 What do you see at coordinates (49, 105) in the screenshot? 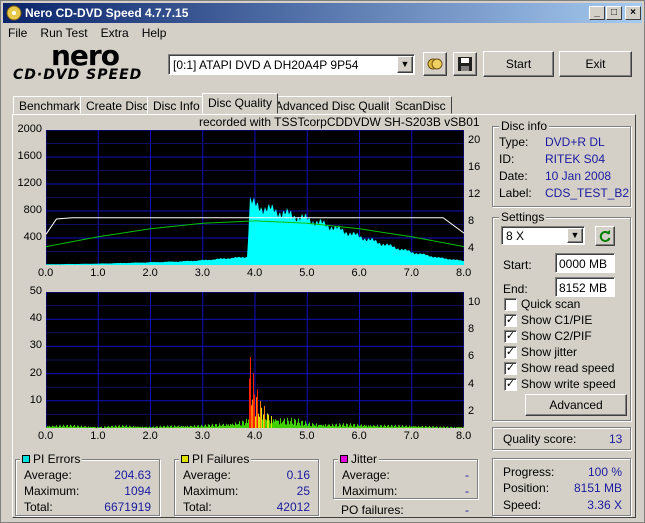
I see `tab-benchmark: Benchmark` at bounding box center [49, 105].